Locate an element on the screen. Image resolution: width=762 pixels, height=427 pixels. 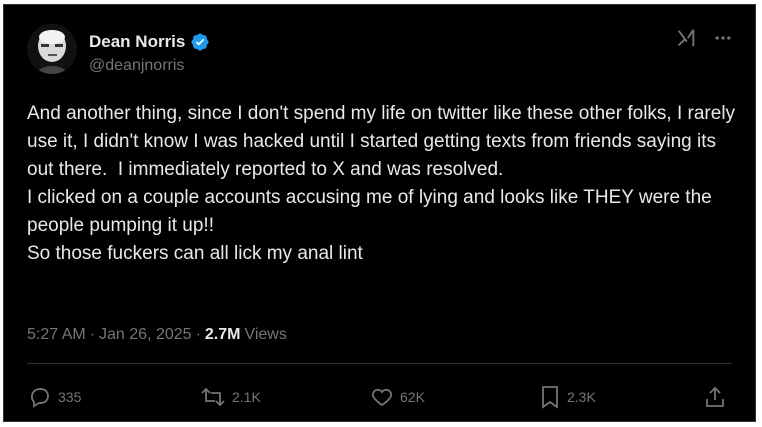
verified-badge-icon is located at coordinates (200, 42).